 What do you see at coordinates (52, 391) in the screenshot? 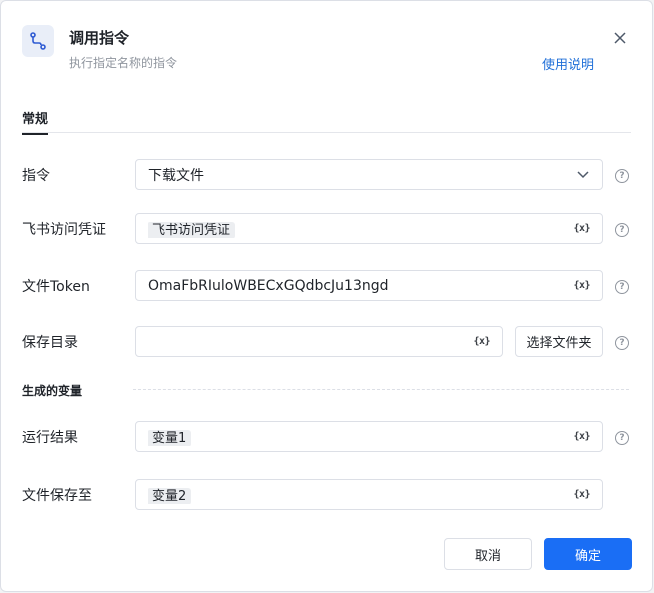
I see `generated-variables-title: 生成的变量` at bounding box center [52, 391].